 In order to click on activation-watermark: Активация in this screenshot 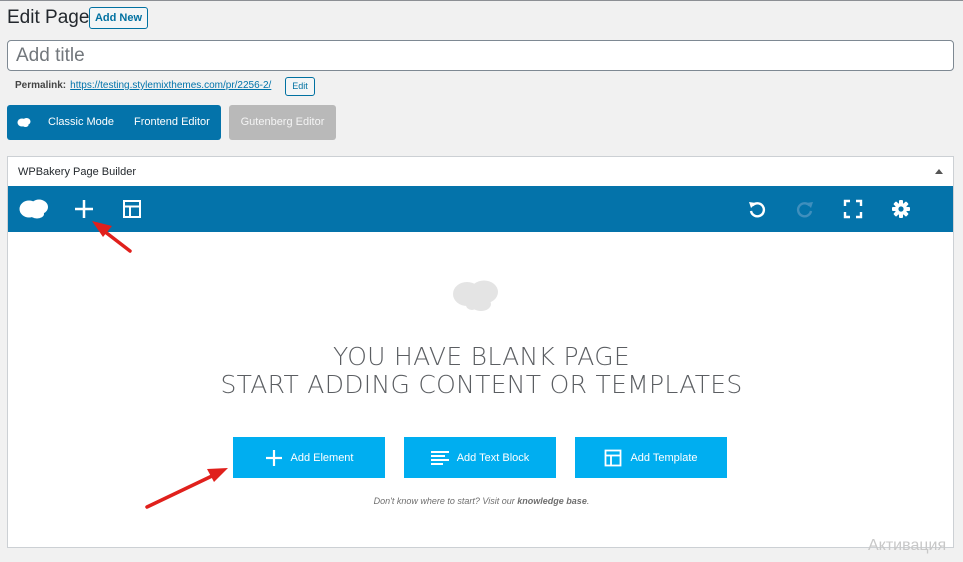, I will do `click(907, 545)`.